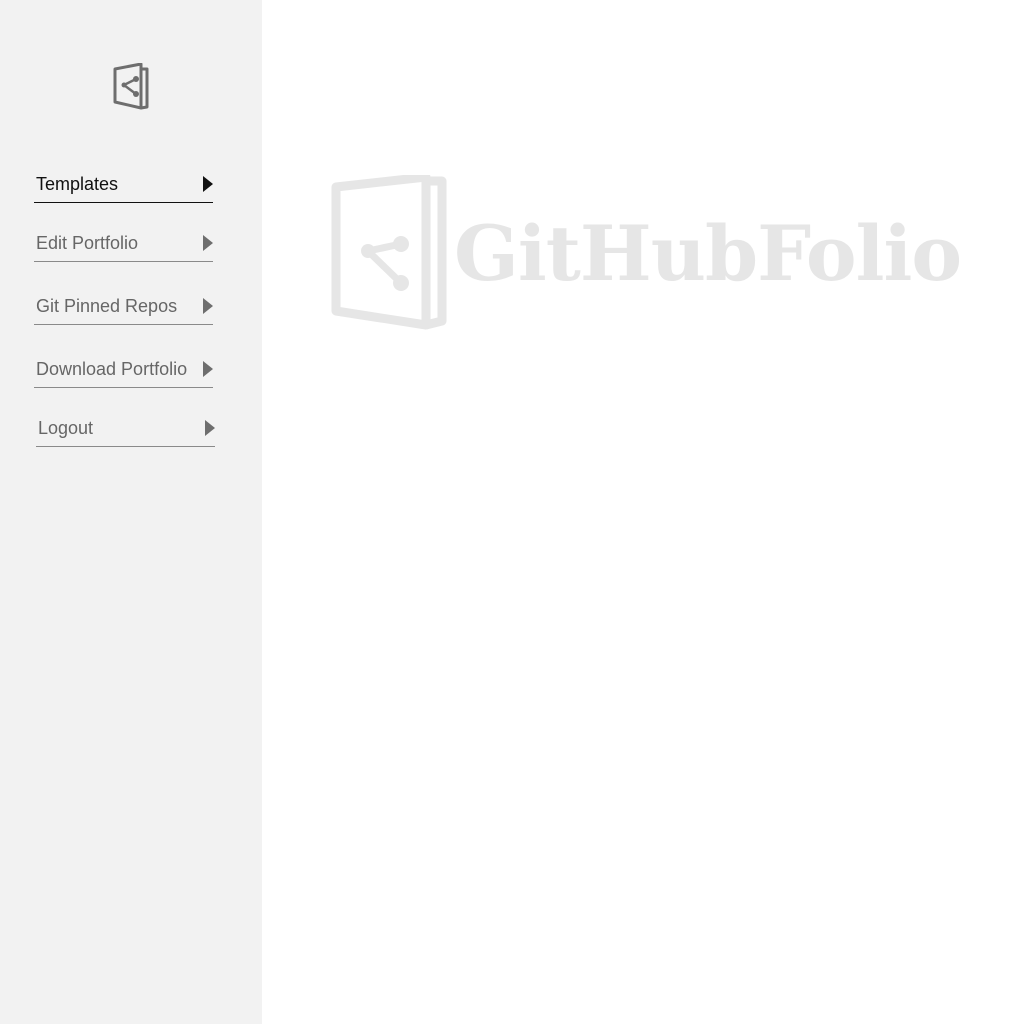 The height and width of the screenshot is (1024, 1024). I want to click on sidebar-item-logout: Logout, so click(125, 430).